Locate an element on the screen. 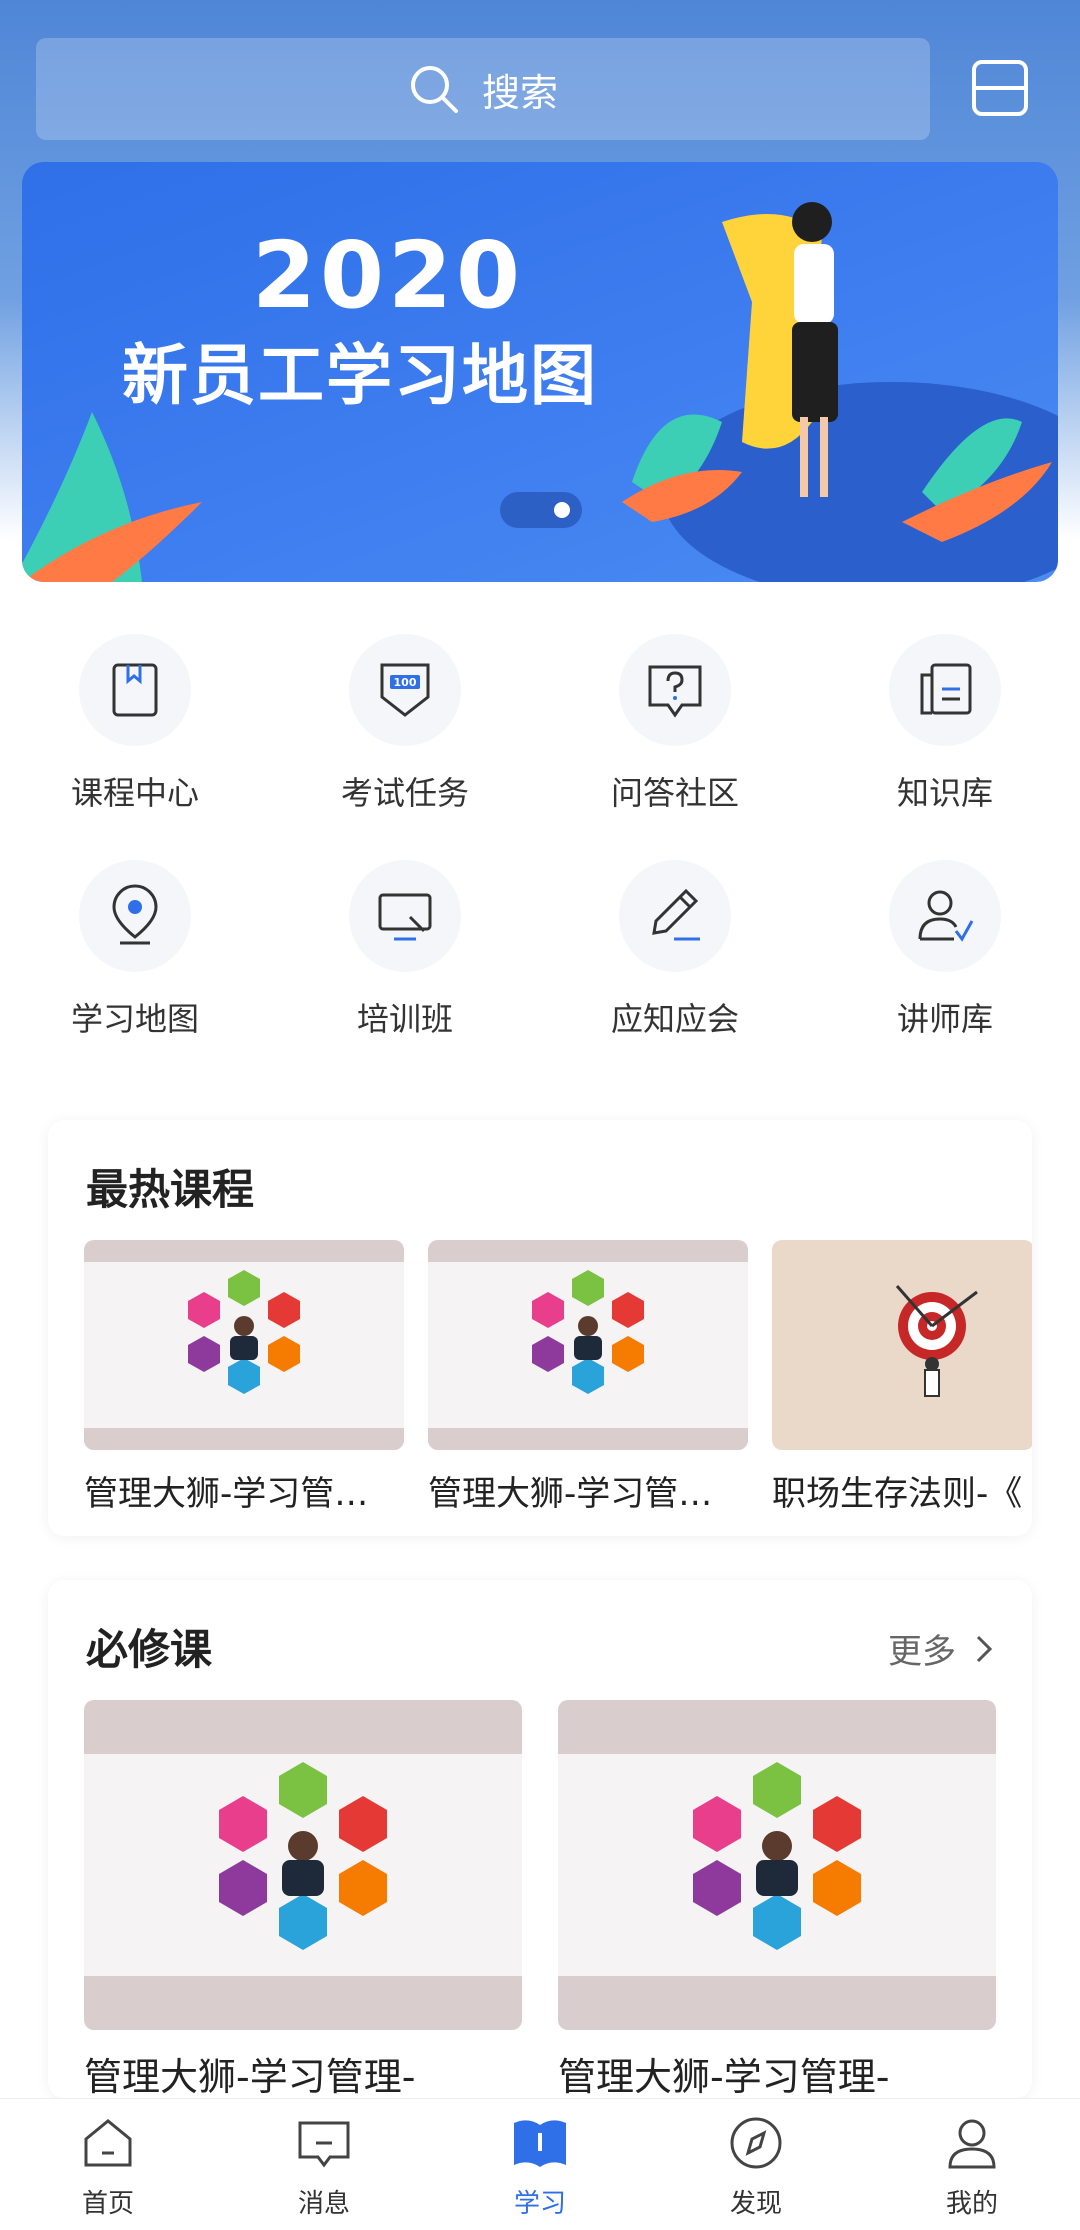 Image resolution: width=1080 pixels, height=2230 pixels. teacher-icon is located at coordinates (946, 916).